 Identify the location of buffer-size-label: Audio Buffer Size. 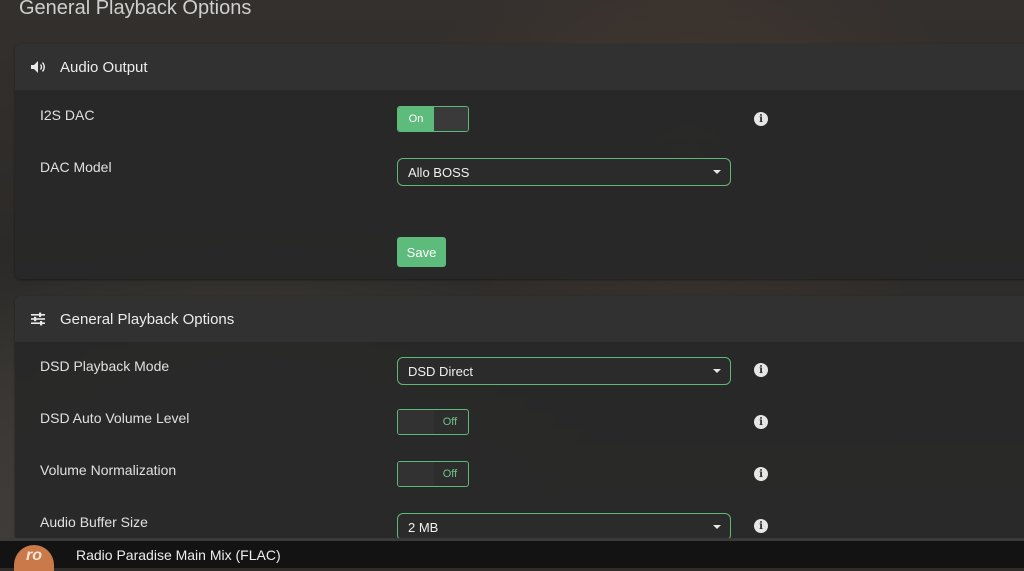
(94, 522).